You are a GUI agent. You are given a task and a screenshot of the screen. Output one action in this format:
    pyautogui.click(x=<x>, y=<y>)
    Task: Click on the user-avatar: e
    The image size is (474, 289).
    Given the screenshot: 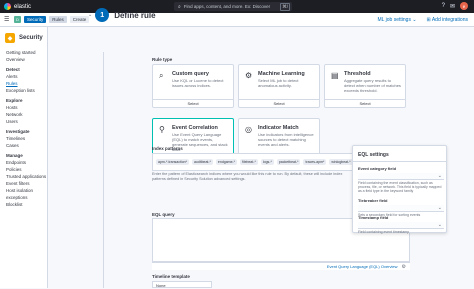 What is the action you would take?
    pyautogui.click(x=464, y=6)
    